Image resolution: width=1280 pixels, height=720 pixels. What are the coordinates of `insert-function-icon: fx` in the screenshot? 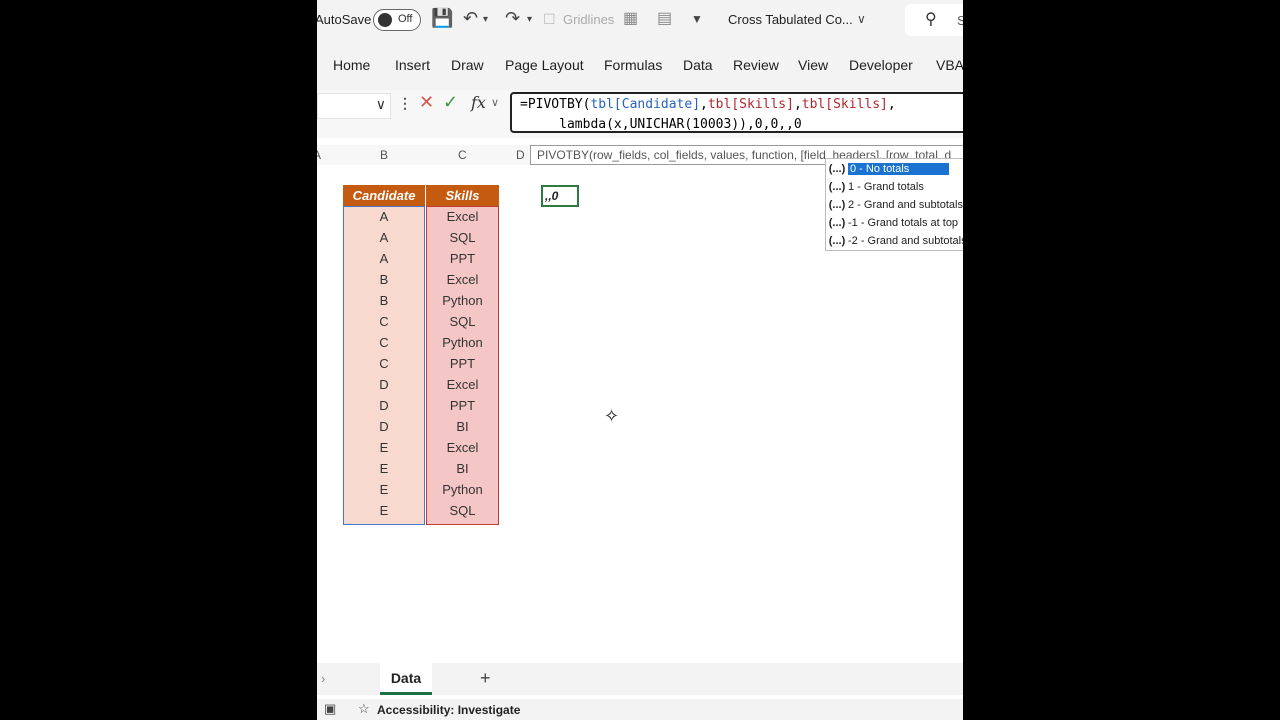 It's located at (478, 102).